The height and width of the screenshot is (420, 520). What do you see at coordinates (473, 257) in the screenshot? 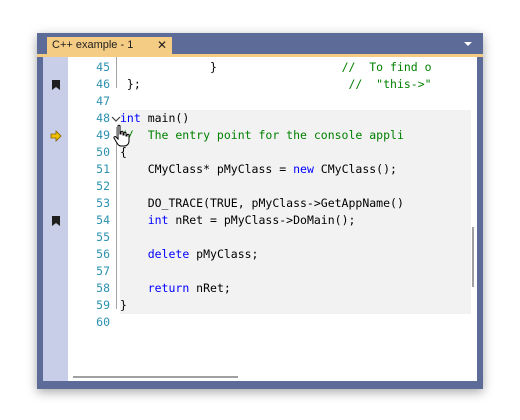
I see `vertical-scroll-thumb` at bounding box center [473, 257].